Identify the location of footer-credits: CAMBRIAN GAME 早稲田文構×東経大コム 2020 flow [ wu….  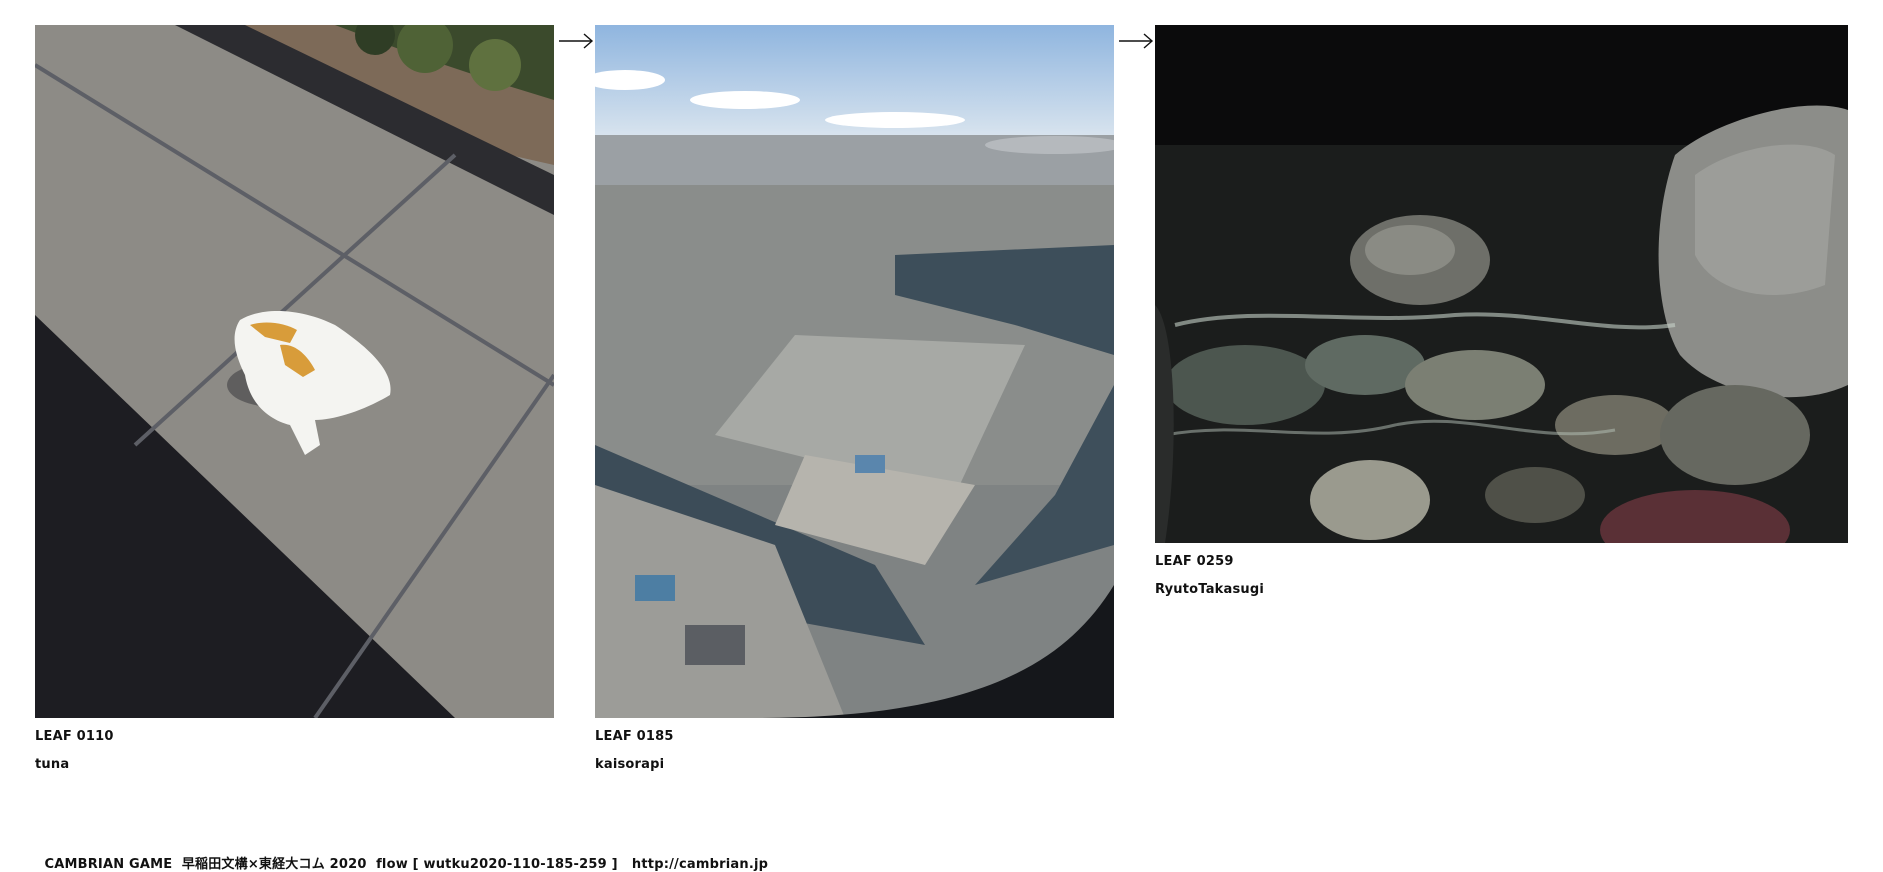
(401, 855).